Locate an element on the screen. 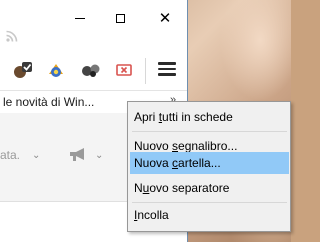 This screenshot has height=242, width=320. puzzle-extension-icon is located at coordinates (56, 70).